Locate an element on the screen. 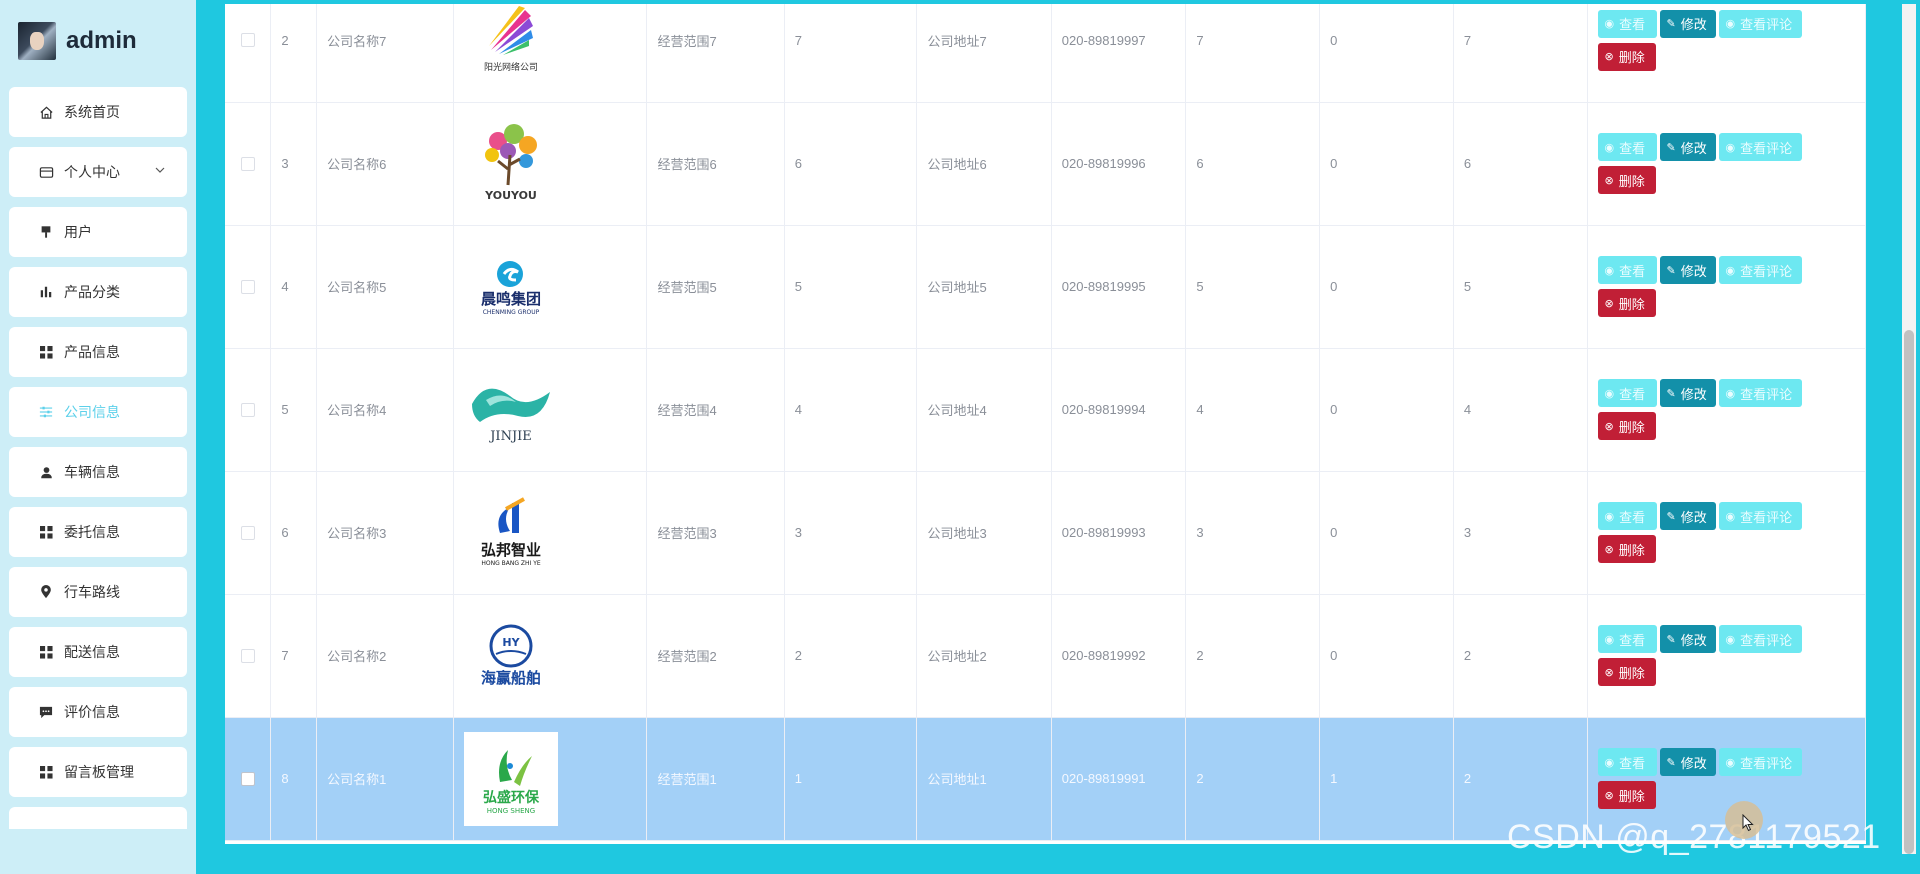  sidebar-item-message-board: 留言板管理 is located at coordinates (98, 772).